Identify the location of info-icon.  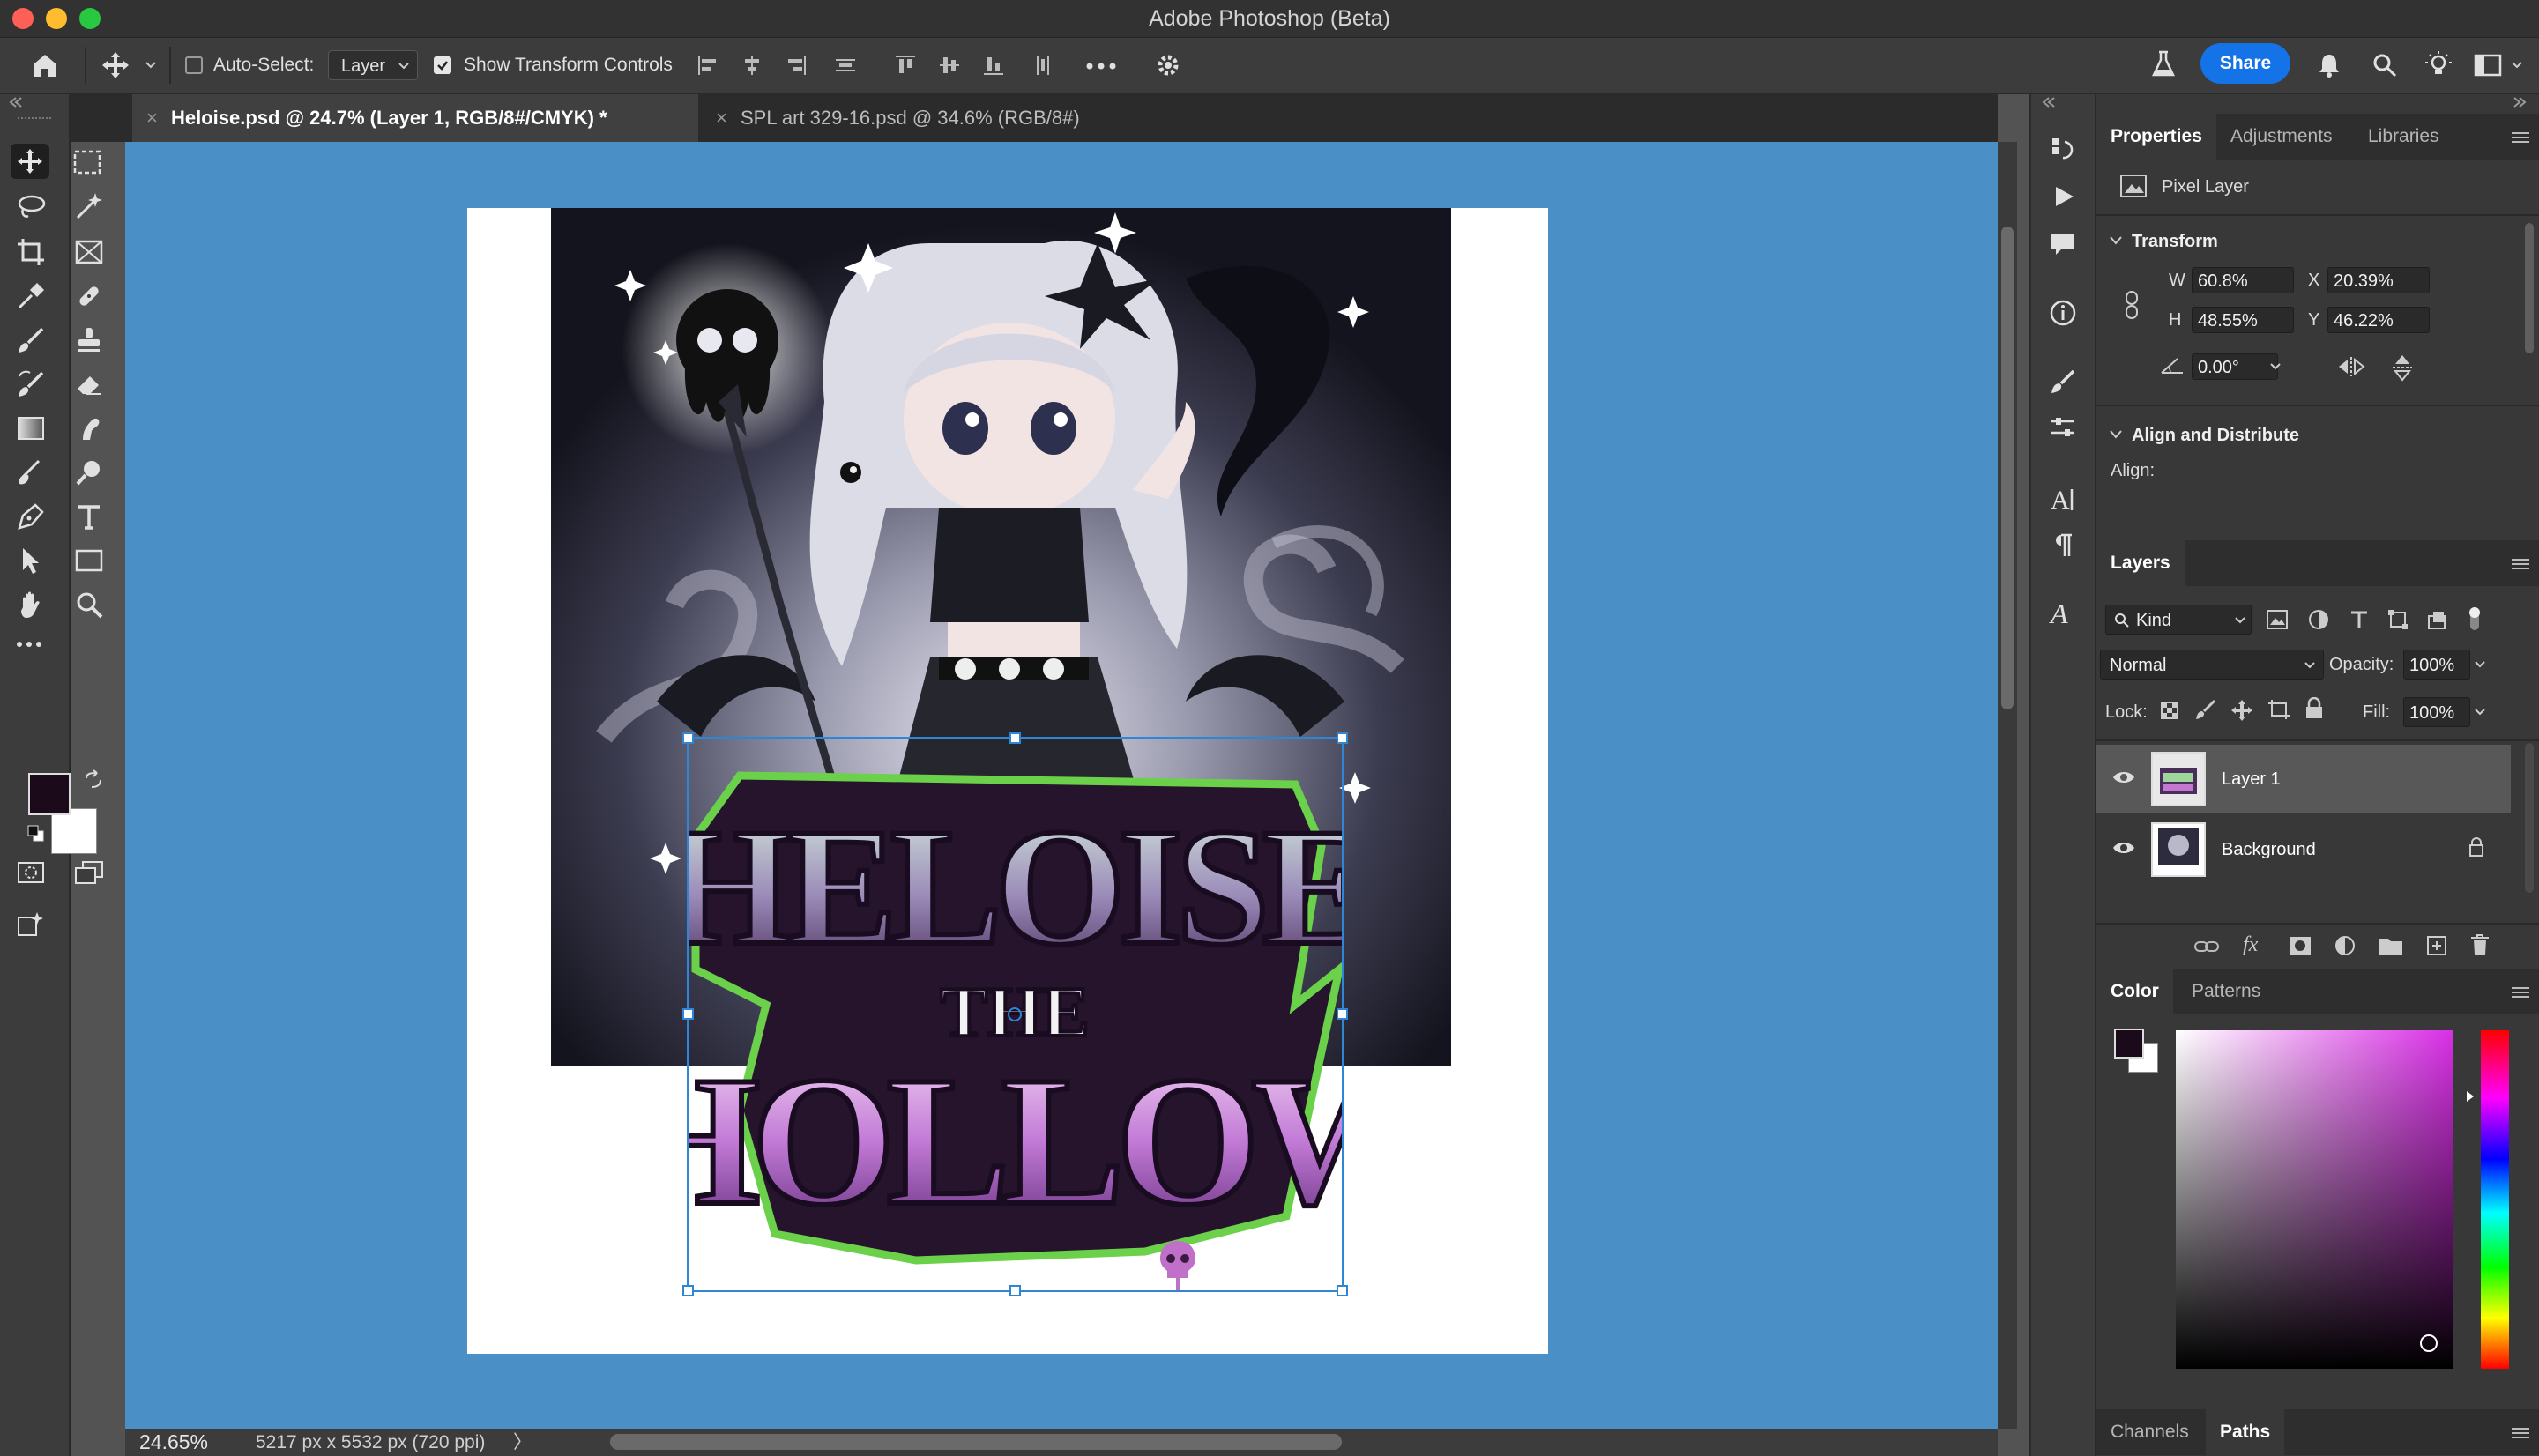
(2063, 313).